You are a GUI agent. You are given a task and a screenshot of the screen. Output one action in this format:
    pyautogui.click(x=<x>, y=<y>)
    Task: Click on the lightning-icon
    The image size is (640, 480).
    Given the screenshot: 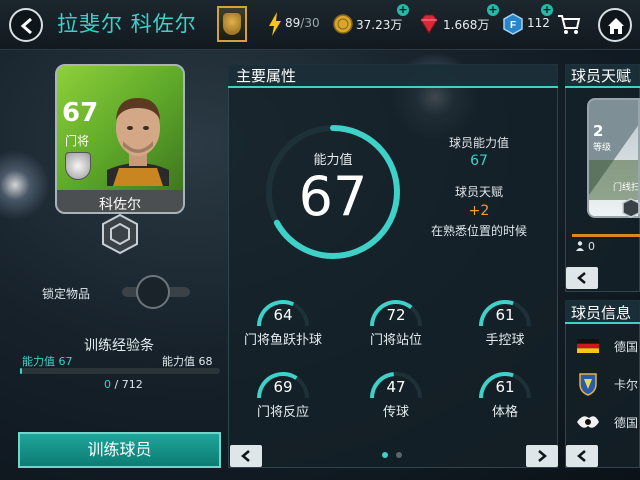 What is the action you would take?
    pyautogui.click(x=275, y=24)
    